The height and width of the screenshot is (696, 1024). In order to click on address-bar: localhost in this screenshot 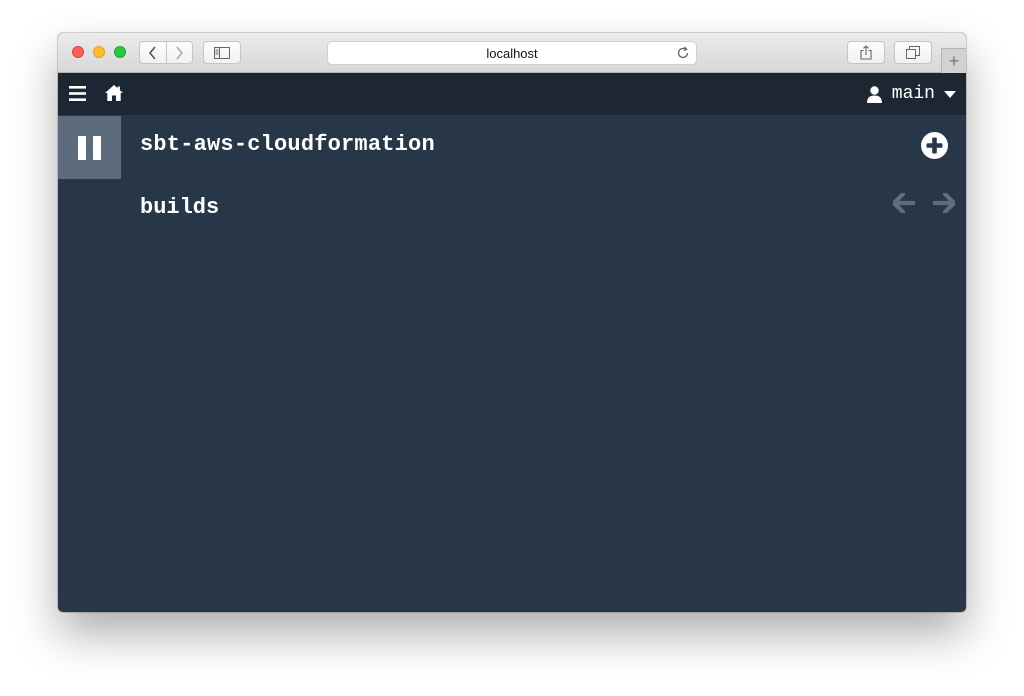, I will do `click(512, 53)`.